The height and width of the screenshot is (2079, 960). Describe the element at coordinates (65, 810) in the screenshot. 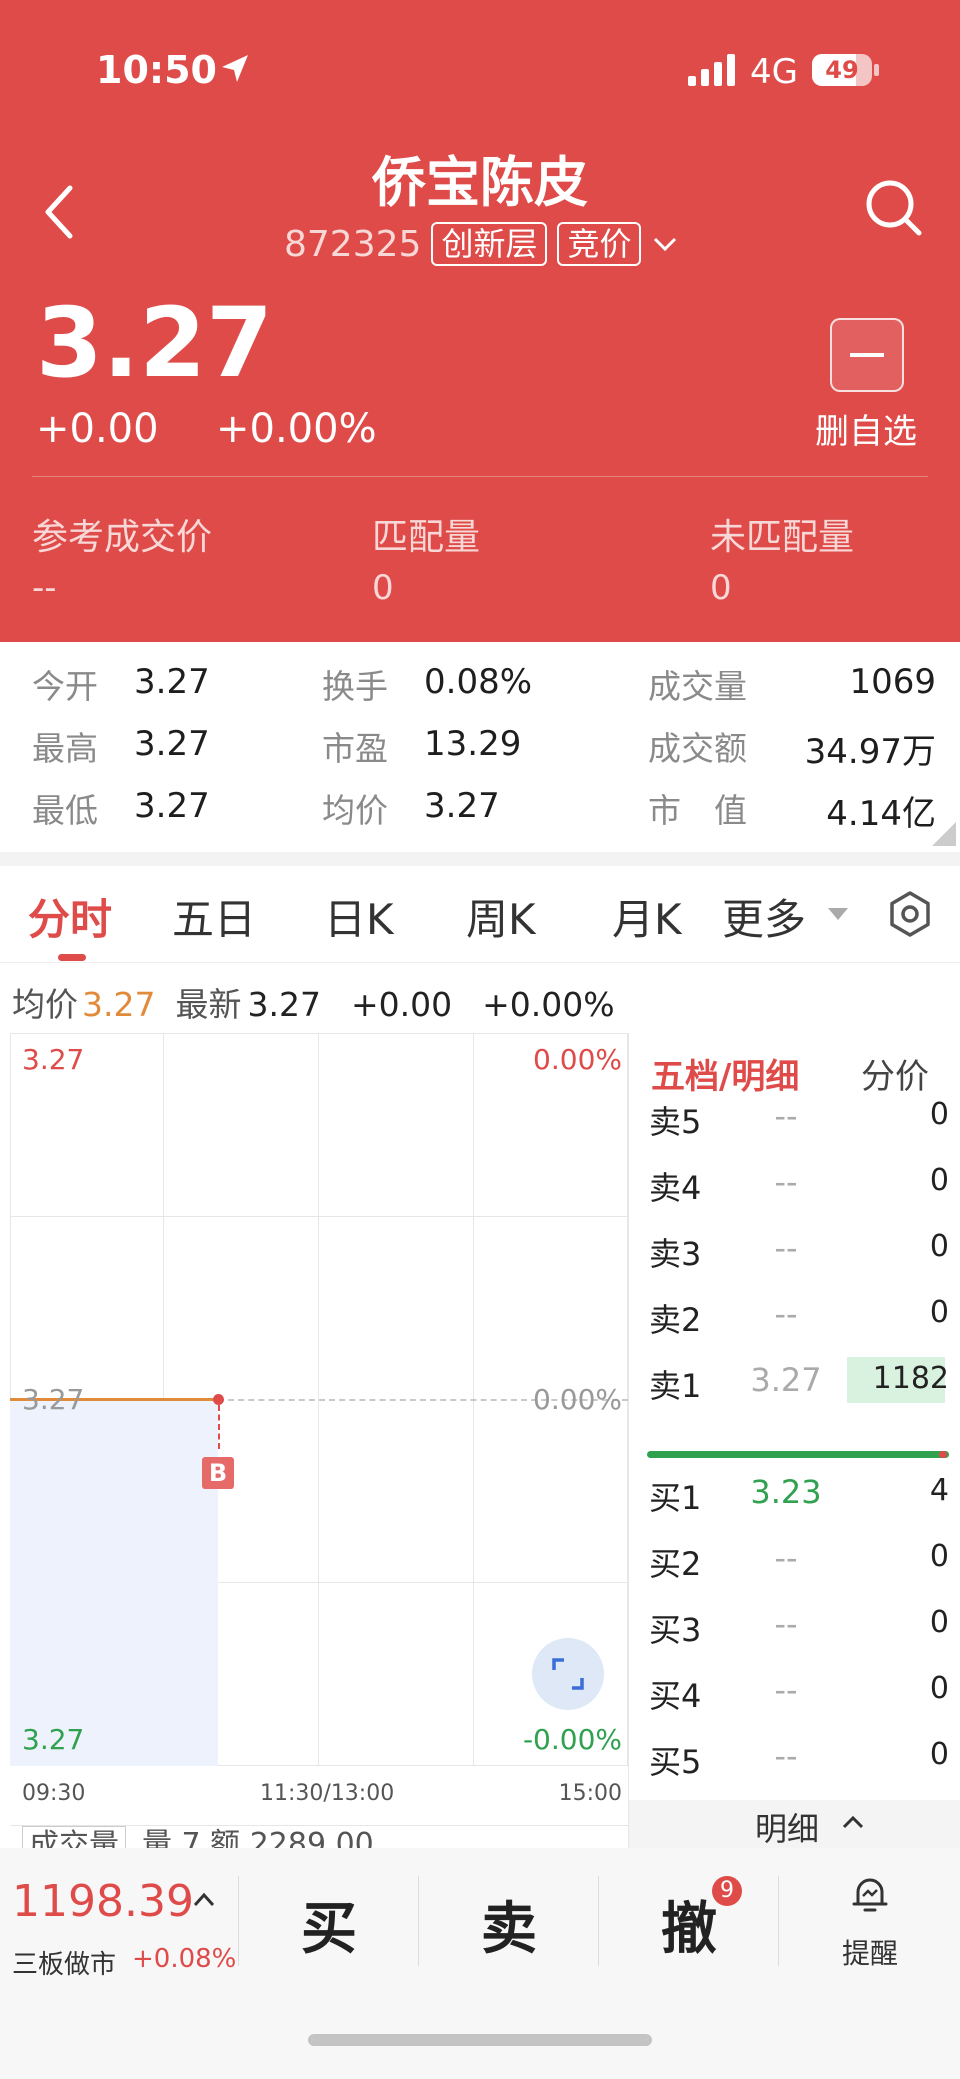

I see `stat-label: 最低` at that location.